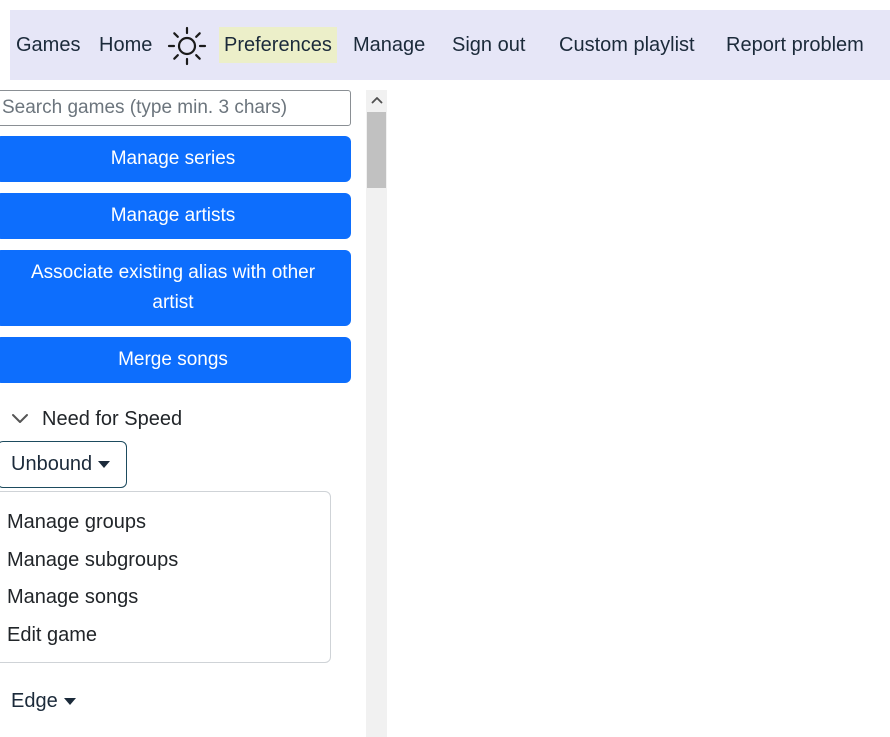 This screenshot has height=737, width=890. Describe the element at coordinates (175, 216) in the screenshot. I see `manage-artists-button: Manage artists` at that location.